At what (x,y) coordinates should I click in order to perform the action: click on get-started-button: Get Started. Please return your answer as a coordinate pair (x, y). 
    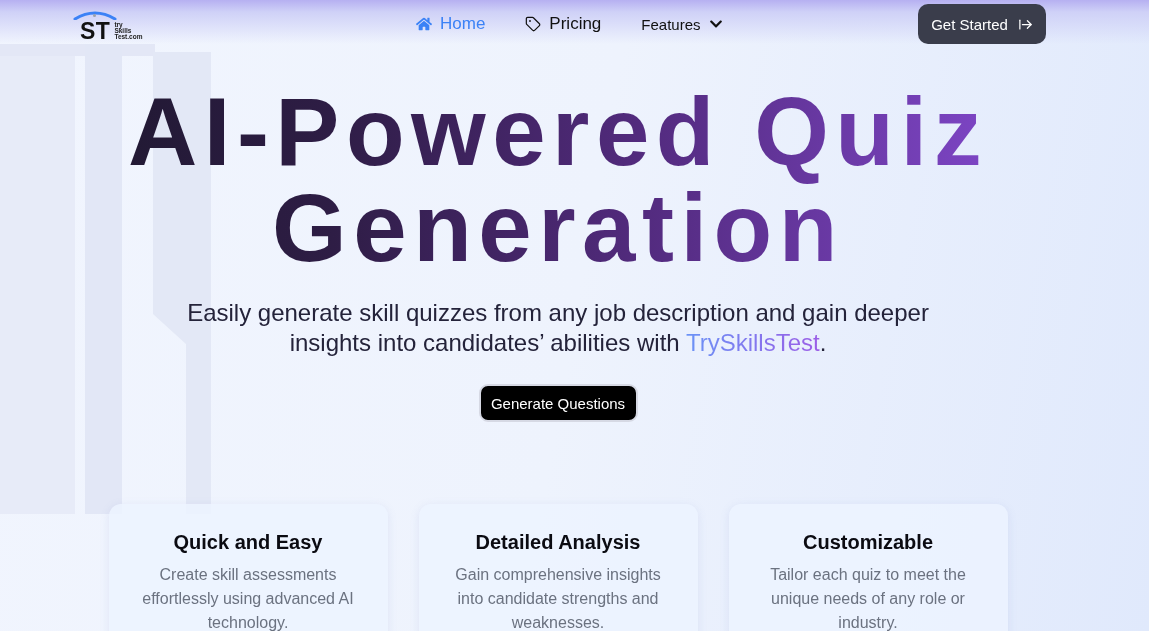
    Looking at the image, I should click on (982, 24).